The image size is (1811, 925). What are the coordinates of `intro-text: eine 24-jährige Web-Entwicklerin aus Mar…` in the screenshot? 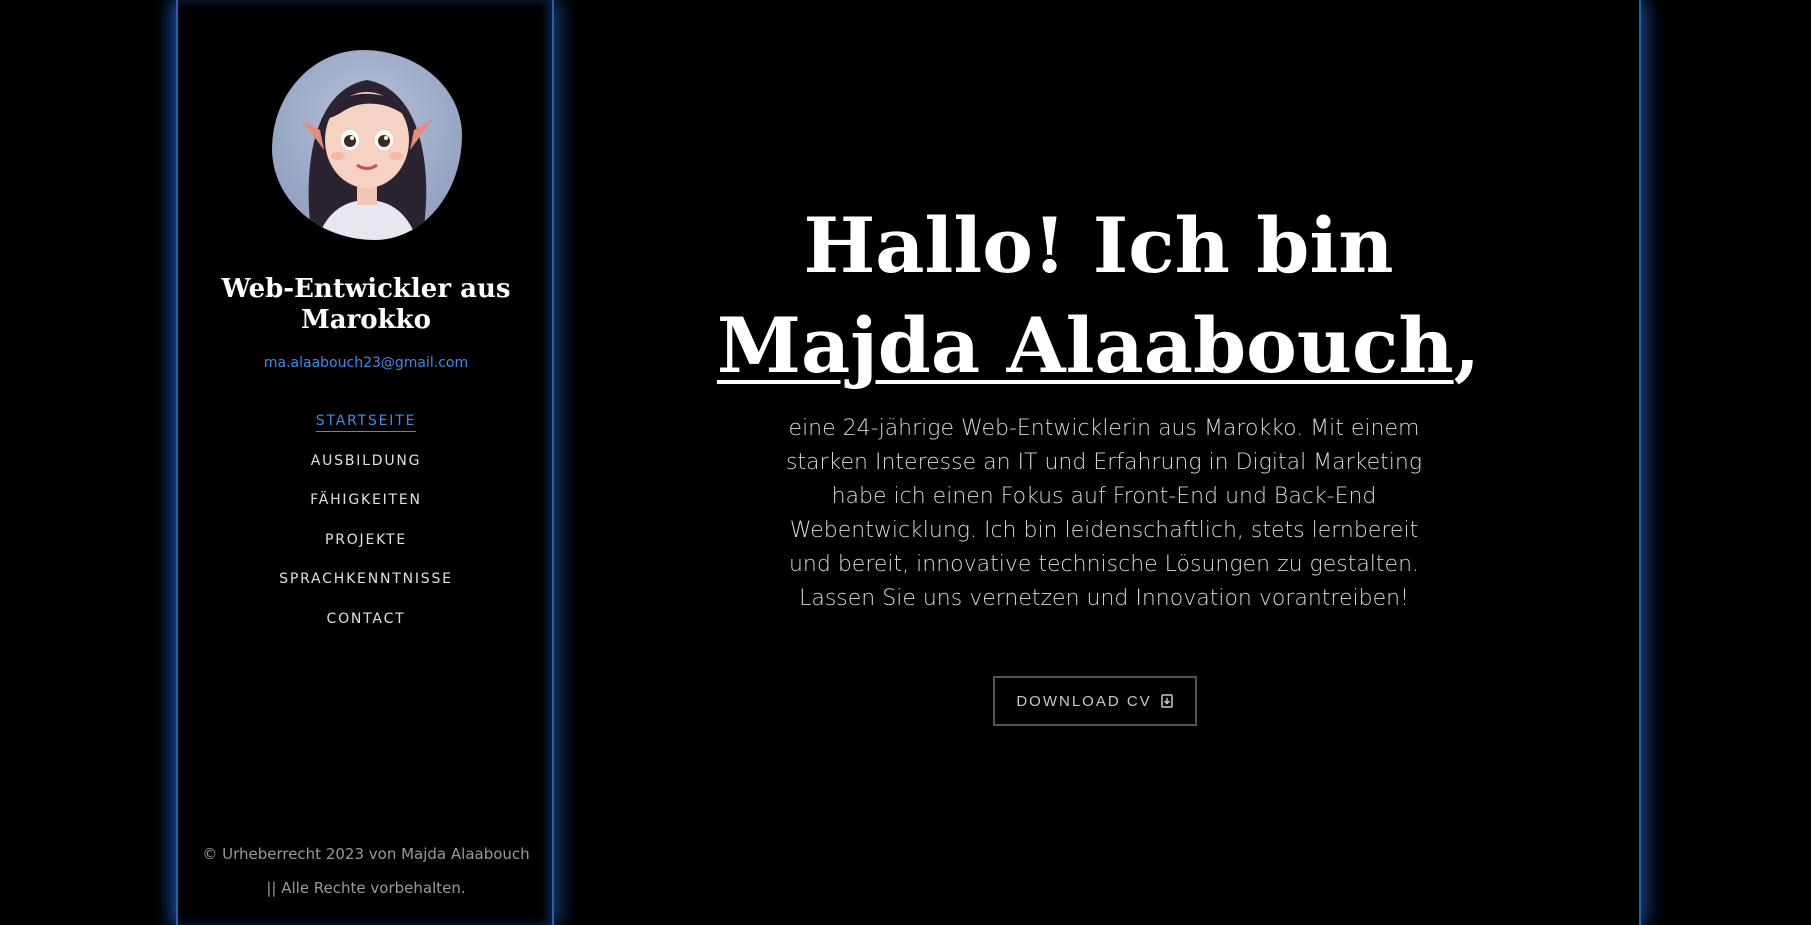 It's located at (1104, 513).